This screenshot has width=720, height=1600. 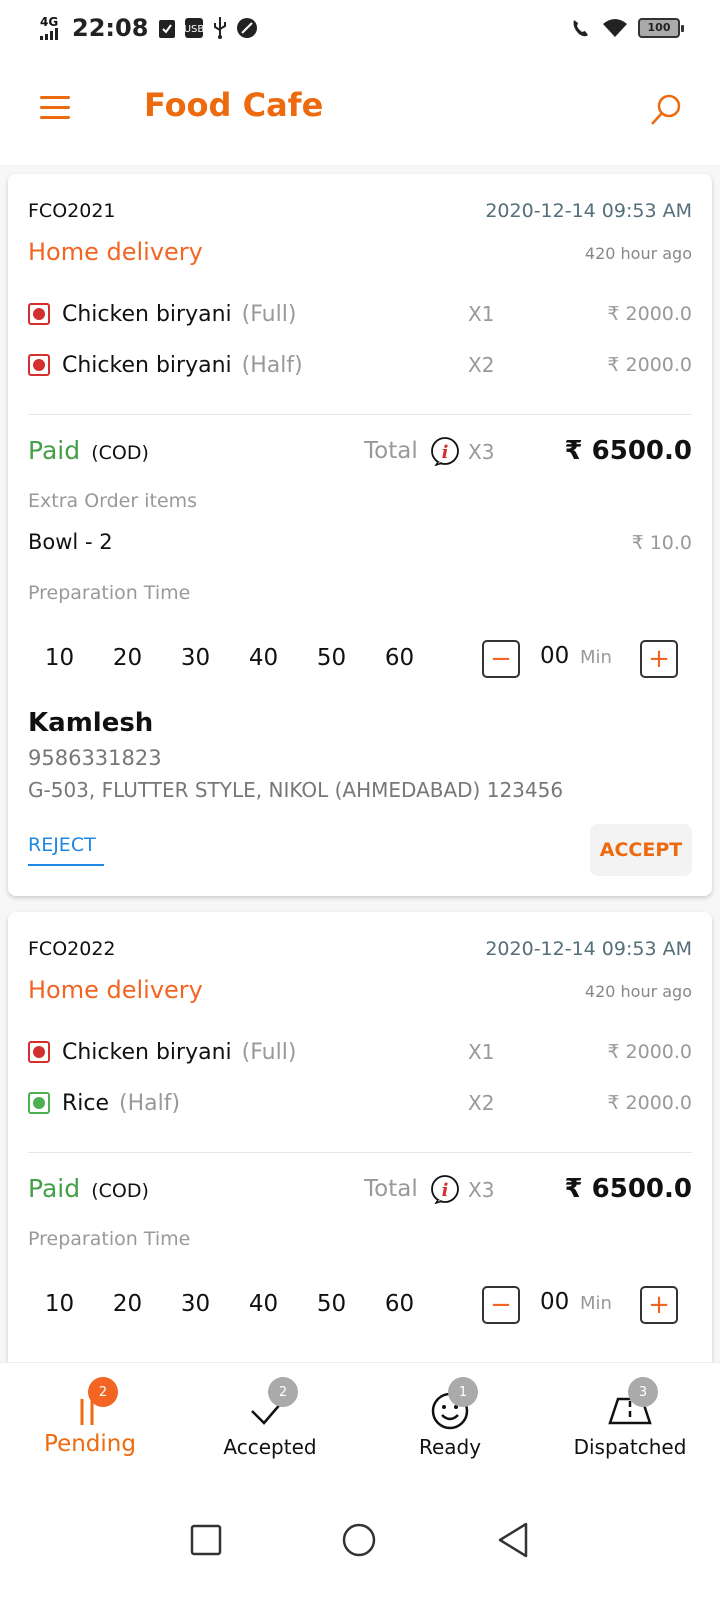 What do you see at coordinates (666, 110) in the screenshot?
I see `search-icon` at bounding box center [666, 110].